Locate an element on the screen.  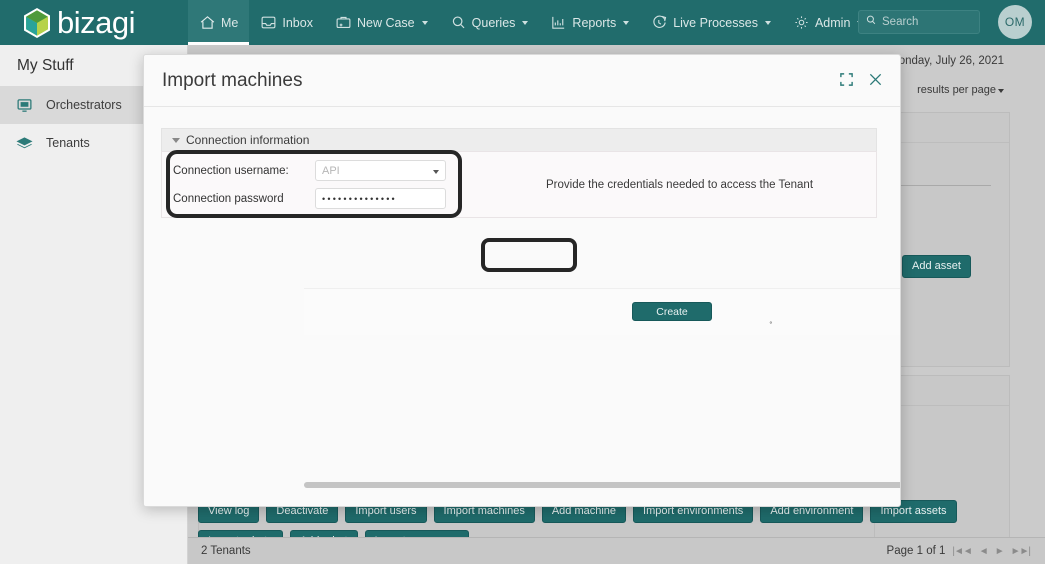
close-icon is located at coordinates (875, 79).